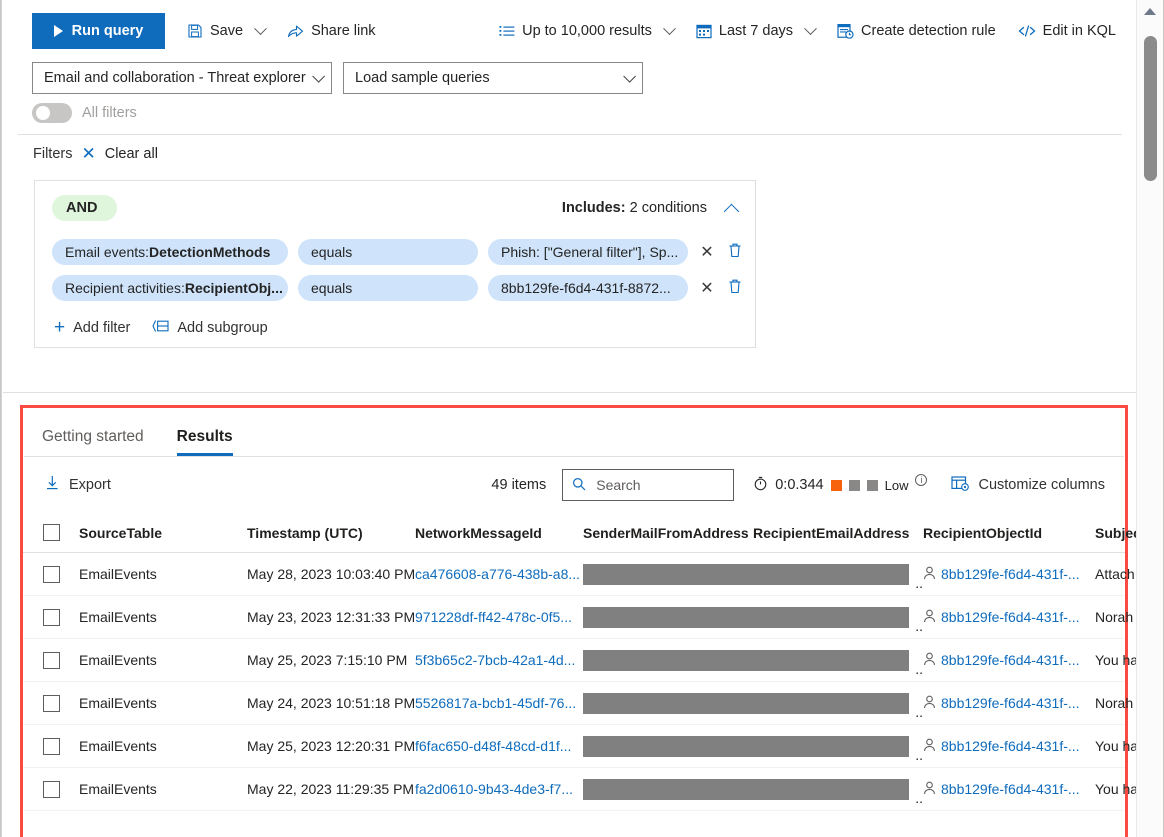 The image size is (1164, 837). What do you see at coordinates (204, 442) in the screenshot?
I see `tab-results: Results` at bounding box center [204, 442].